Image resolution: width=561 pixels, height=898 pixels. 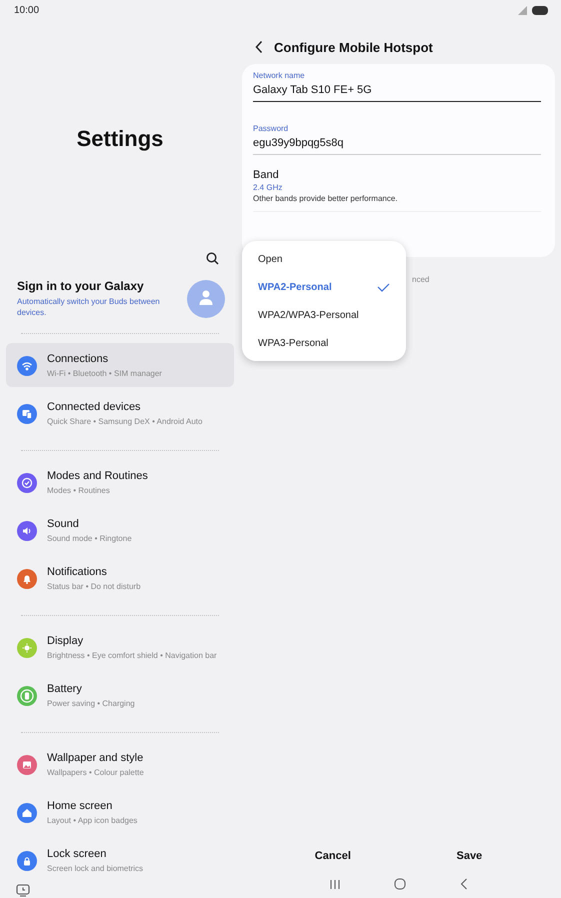 I want to click on dex-icon, so click(x=23, y=890).